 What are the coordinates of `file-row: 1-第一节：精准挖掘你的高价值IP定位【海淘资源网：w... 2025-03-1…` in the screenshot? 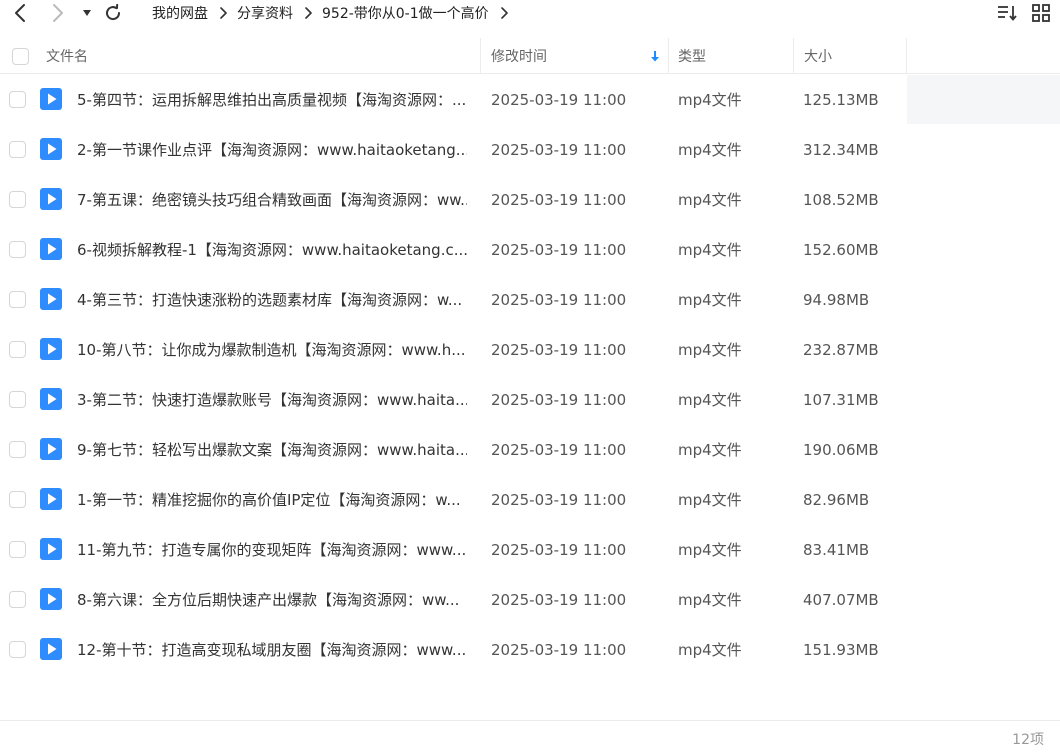 It's located at (530, 500).